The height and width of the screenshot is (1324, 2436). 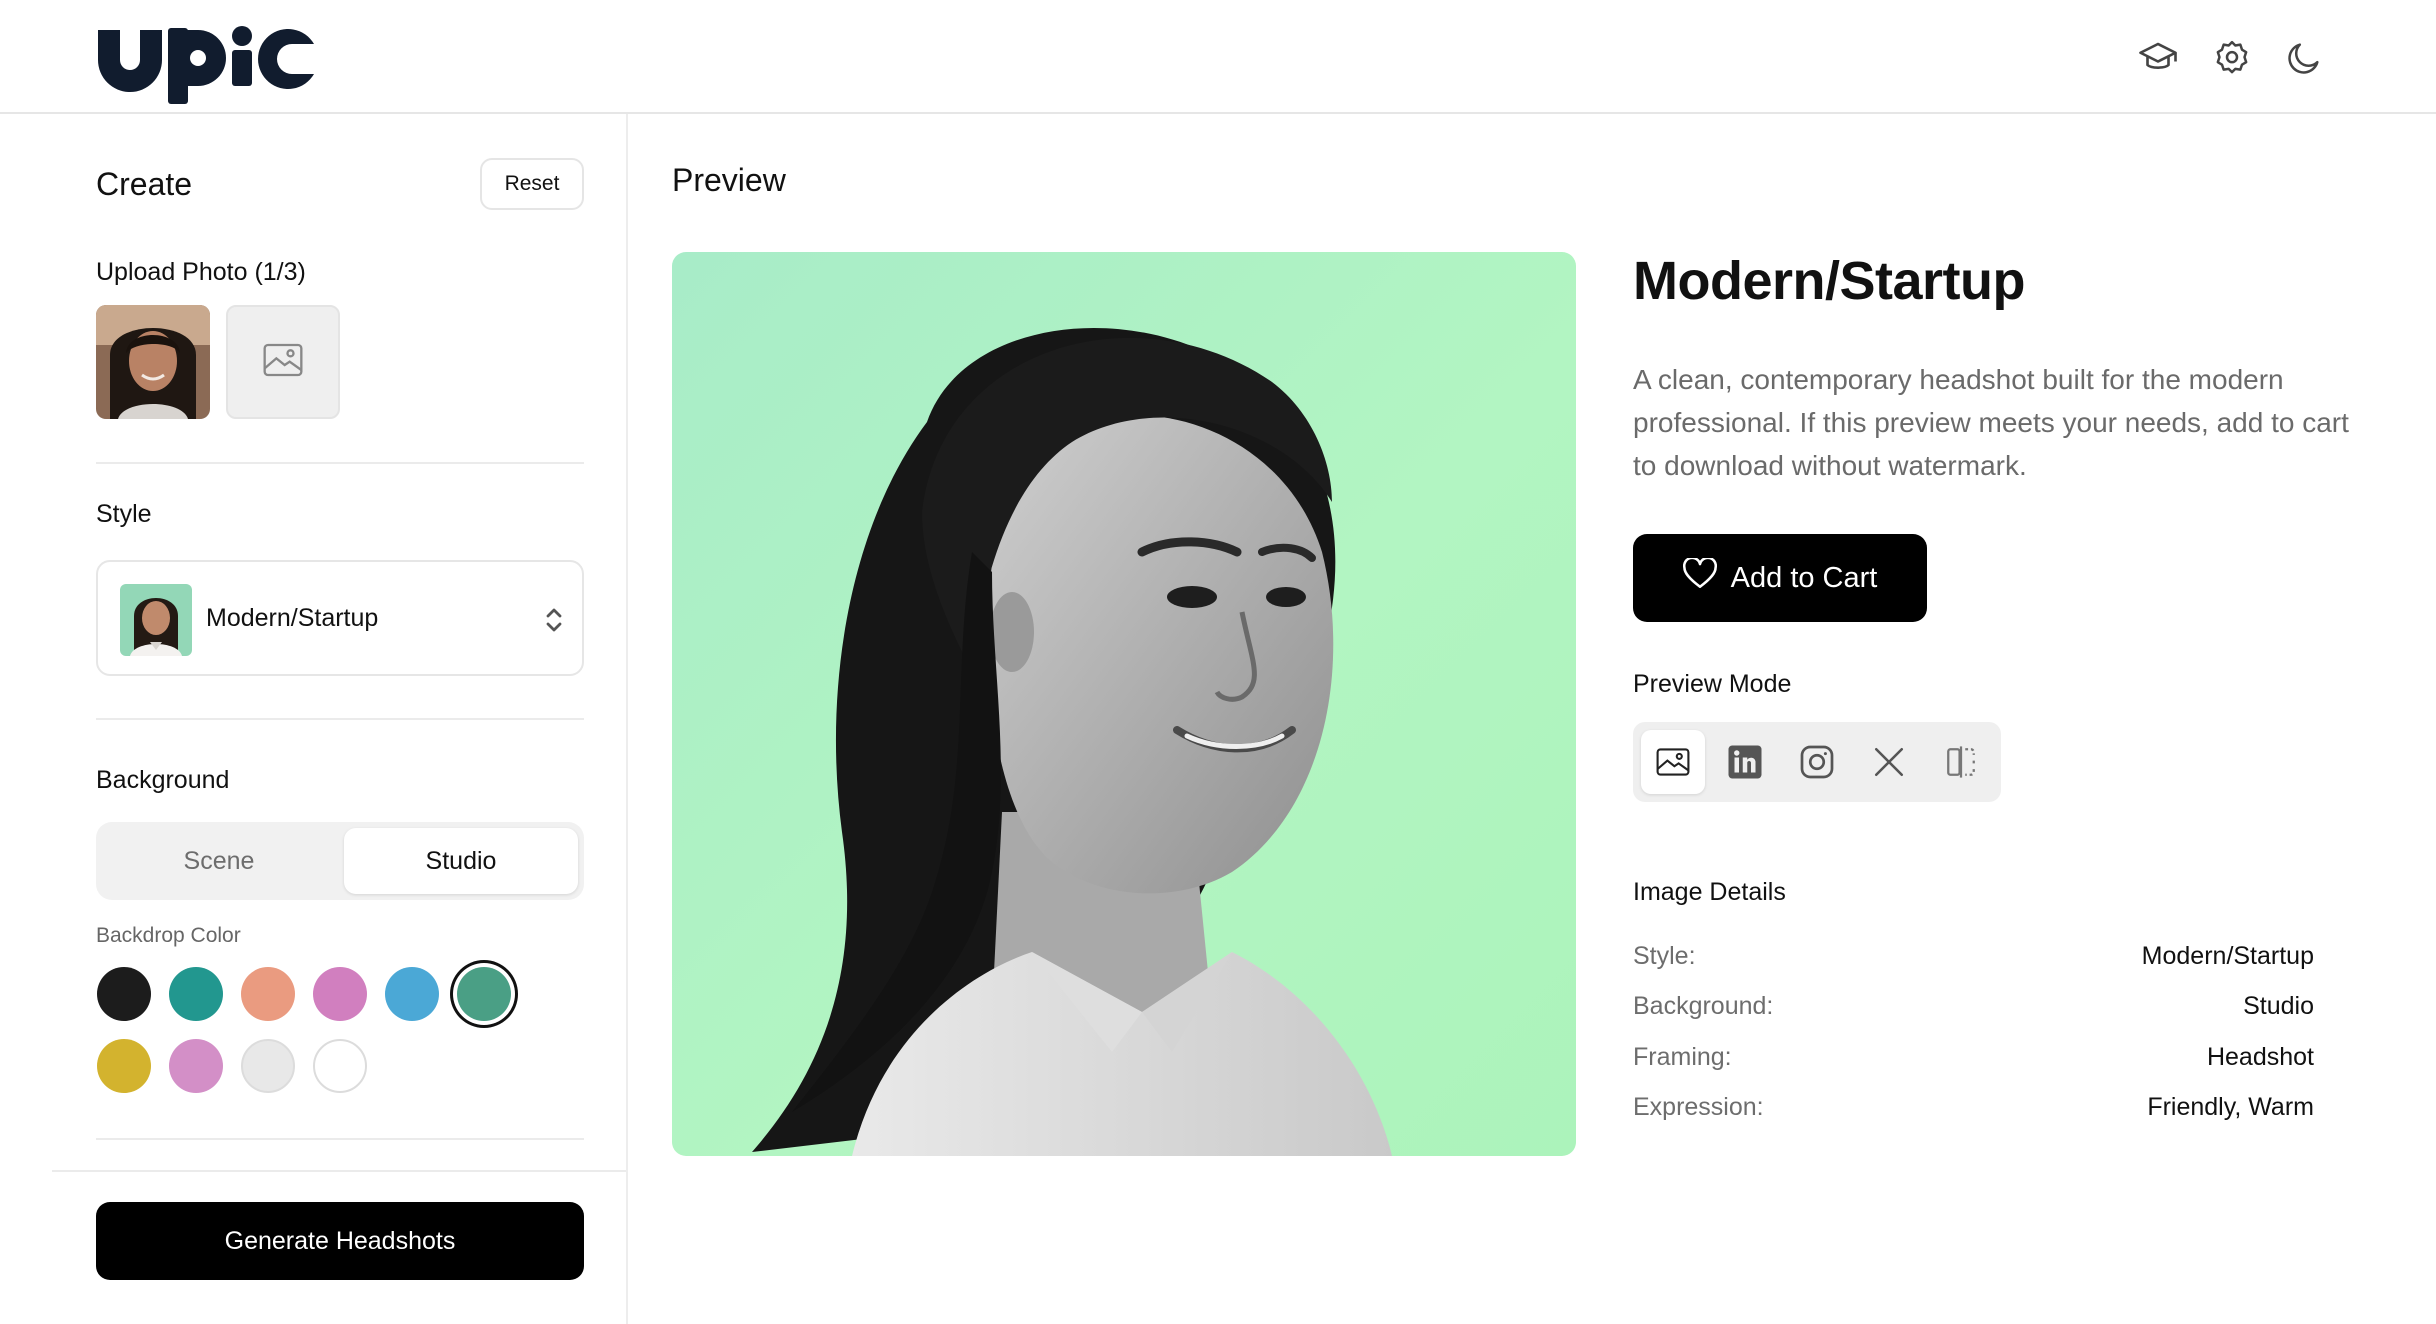 What do you see at coordinates (340, 861) in the screenshot?
I see `background-type-toggle: Scene Studio` at bounding box center [340, 861].